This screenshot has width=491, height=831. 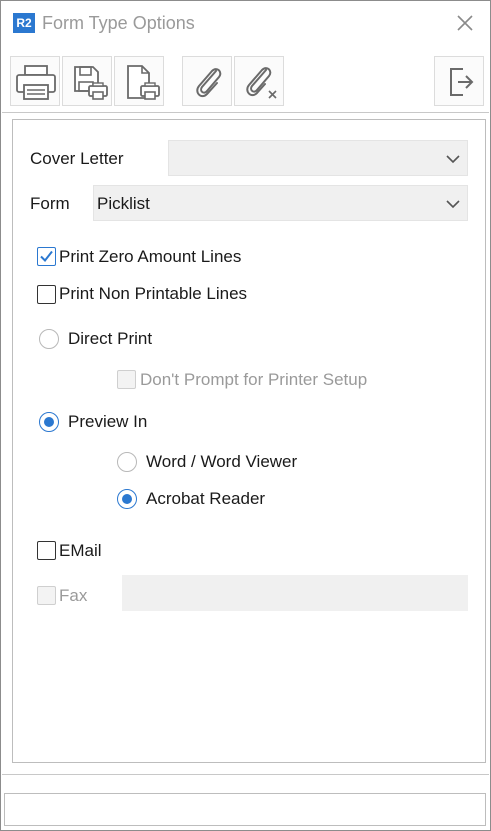 I want to click on attach-button, so click(x=207, y=81).